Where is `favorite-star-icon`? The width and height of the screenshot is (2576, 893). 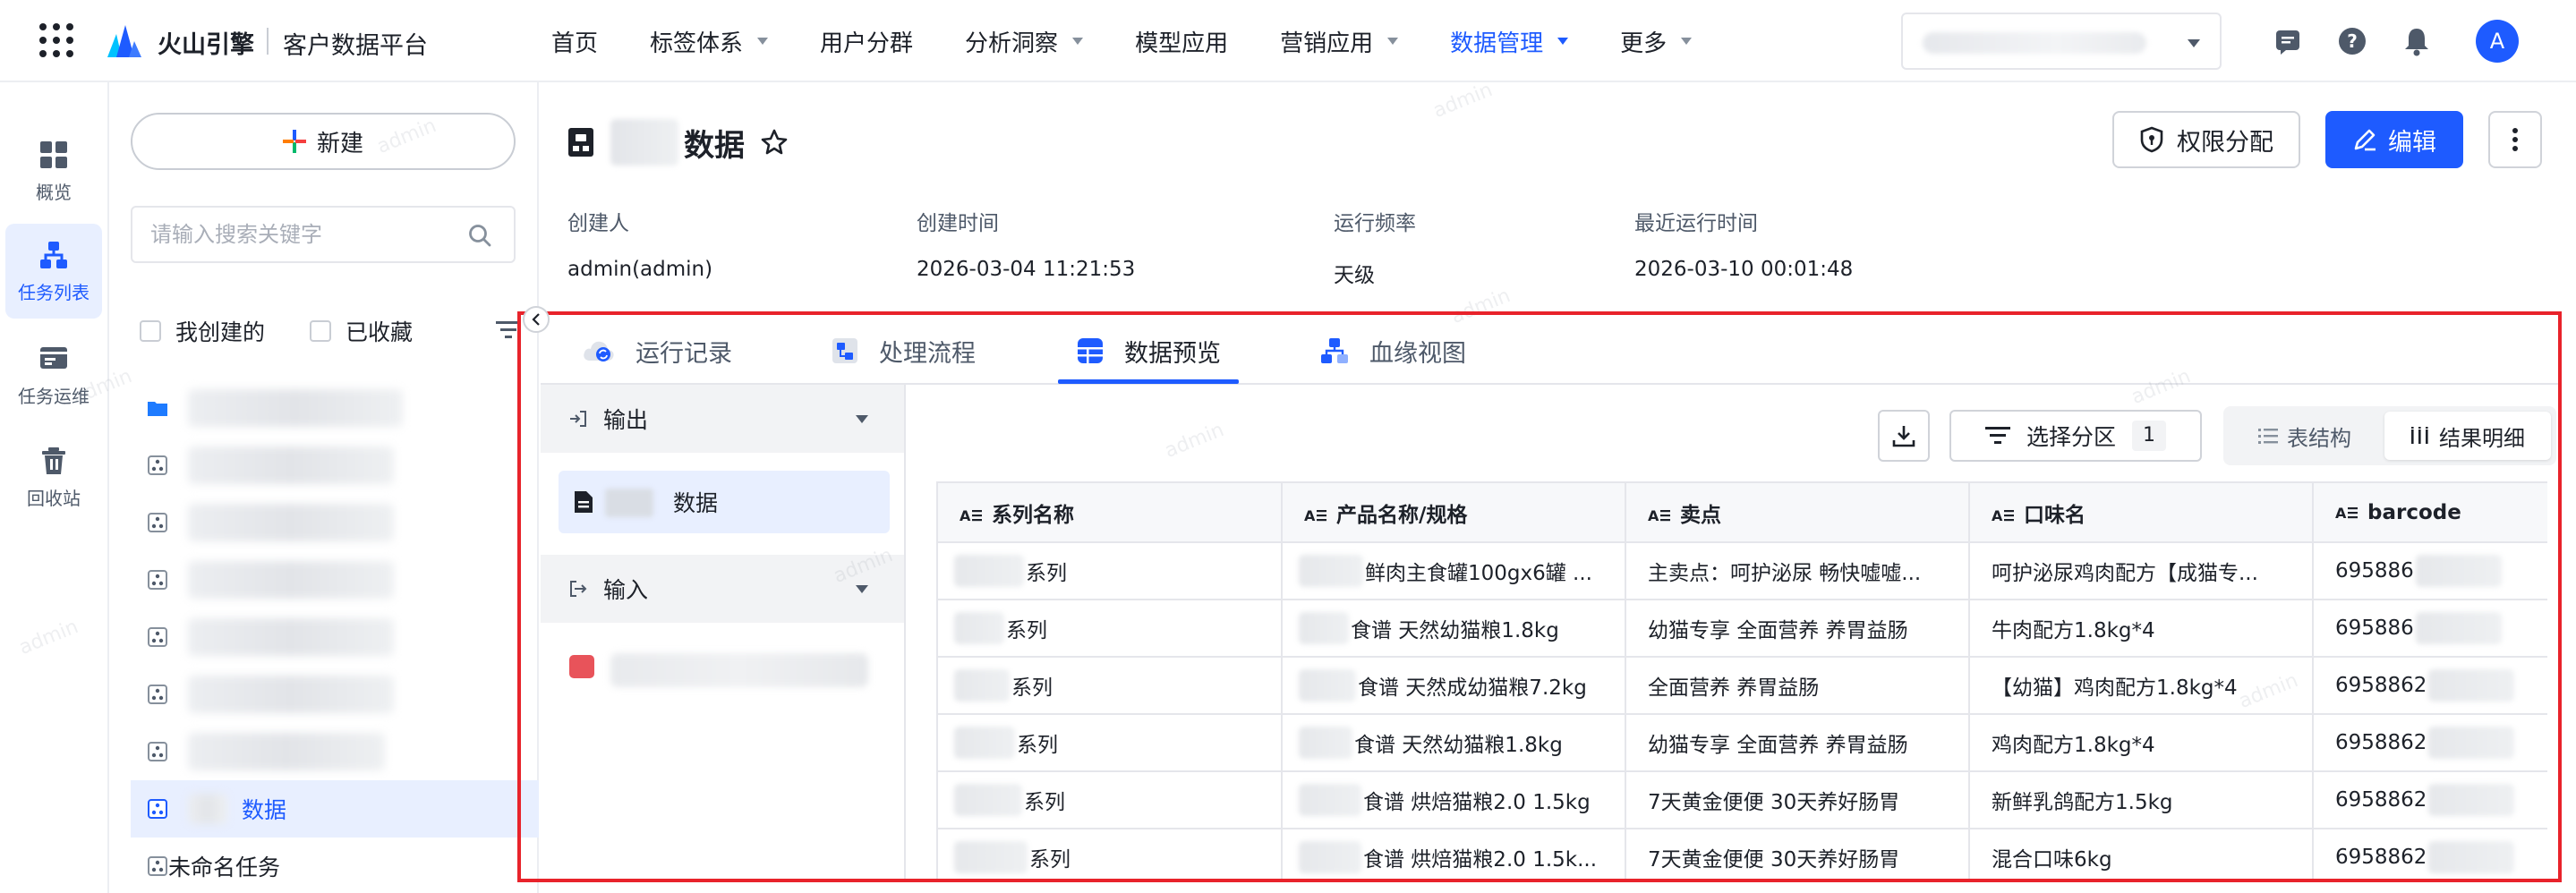 favorite-star-icon is located at coordinates (774, 143).